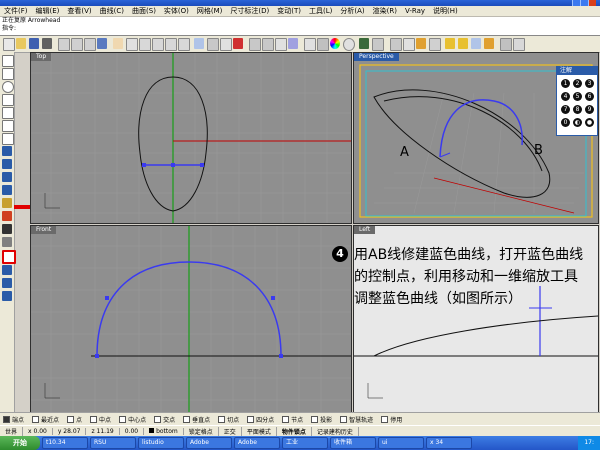  I want to click on num-7-button: 7, so click(565, 109).